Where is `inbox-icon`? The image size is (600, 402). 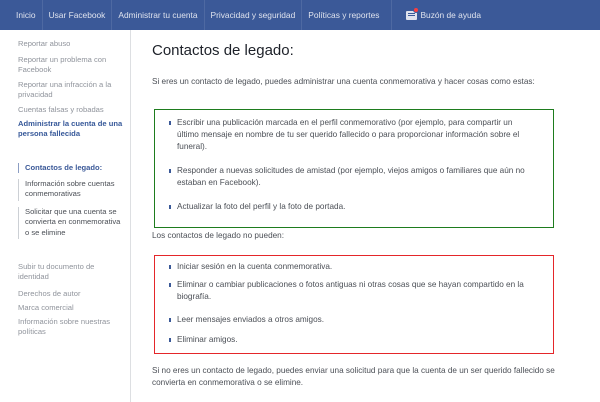 inbox-icon is located at coordinates (413, 13).